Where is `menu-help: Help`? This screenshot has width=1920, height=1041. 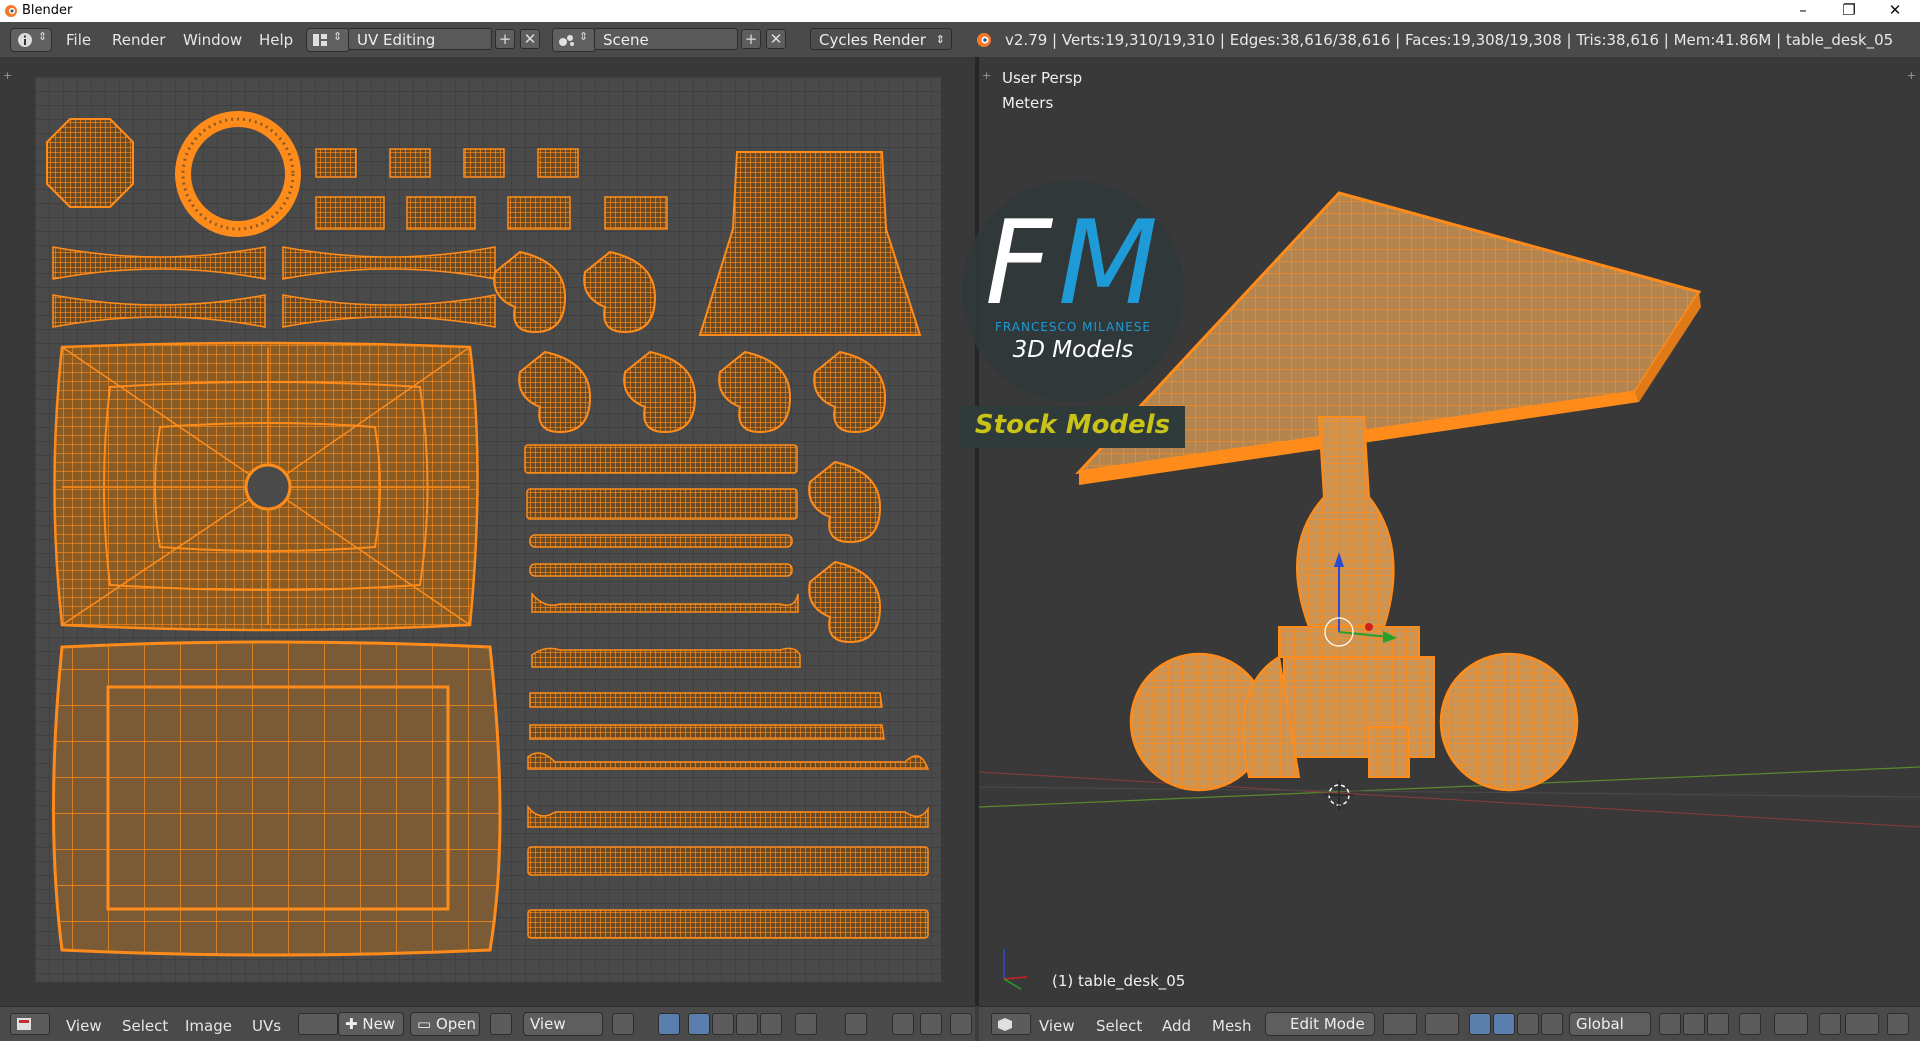
menu-help: Help is located at coordinates (276, 40).